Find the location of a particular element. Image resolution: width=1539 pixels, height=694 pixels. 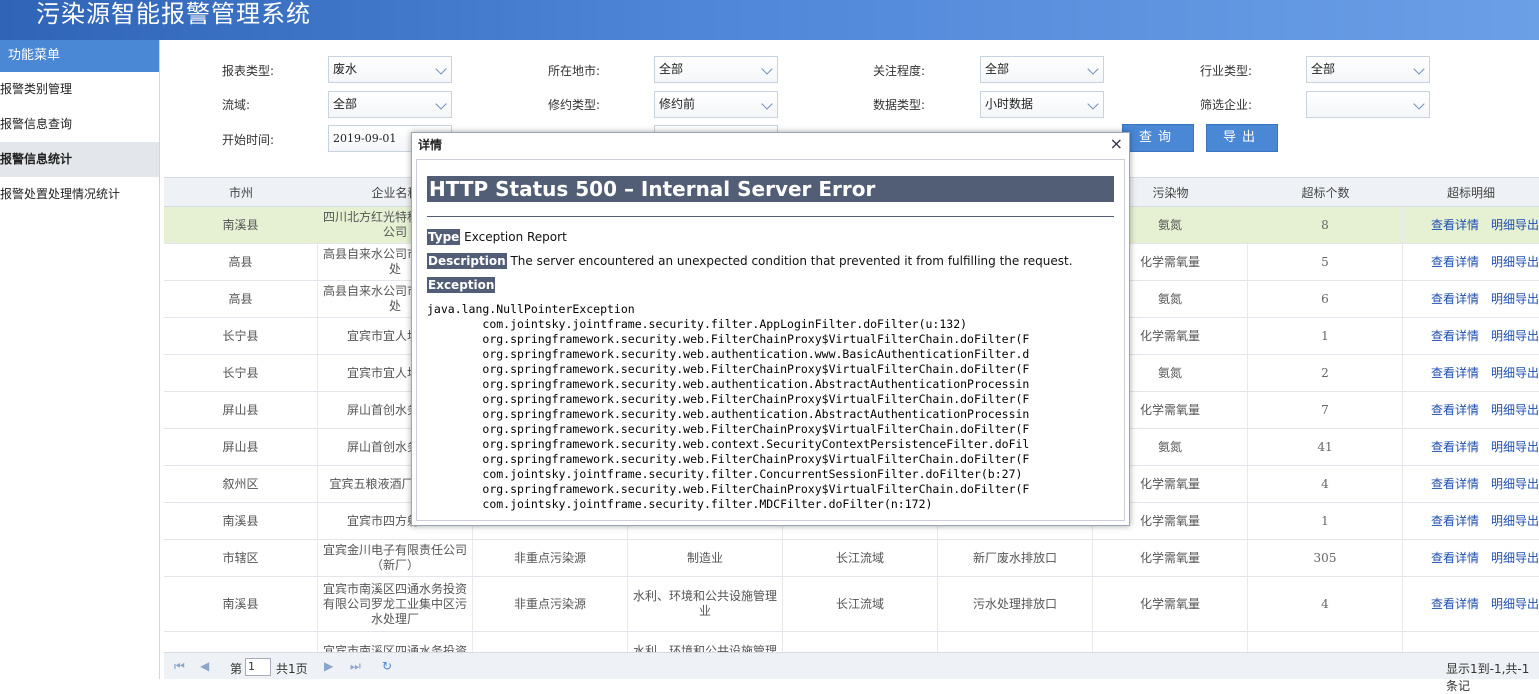

next-page-icon: ▶ is located at coordinates (328, 666).